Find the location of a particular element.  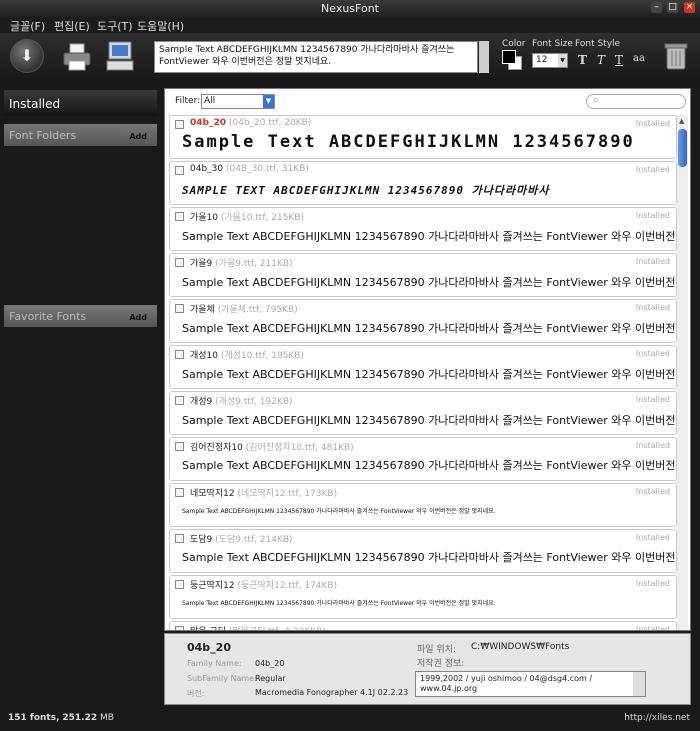

font-size-select: 12 ▼ is located at coordinates (550, 60).